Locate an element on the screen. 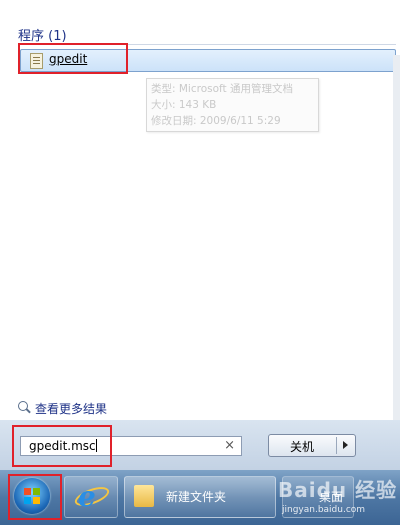 The width and height of the screenshot is (400, 525). shutdown-separator is located at coordinates (336, 445).